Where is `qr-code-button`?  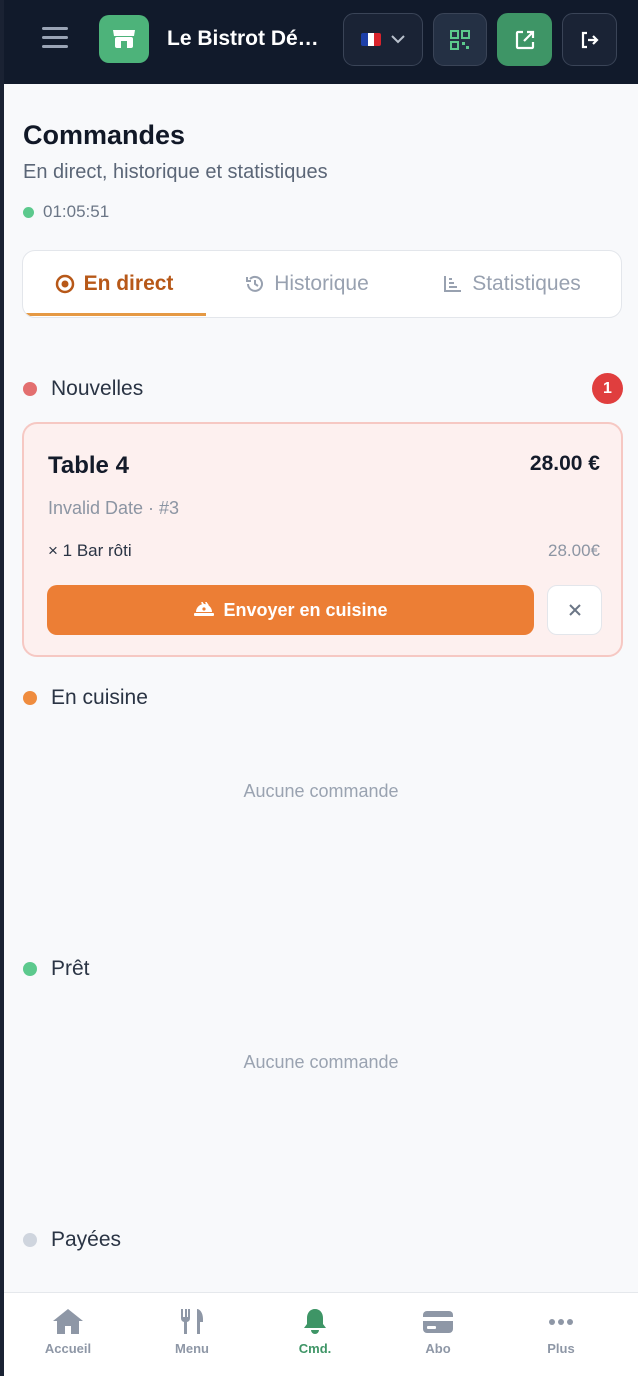 qr-code-button is located at coordinates (460, 39).